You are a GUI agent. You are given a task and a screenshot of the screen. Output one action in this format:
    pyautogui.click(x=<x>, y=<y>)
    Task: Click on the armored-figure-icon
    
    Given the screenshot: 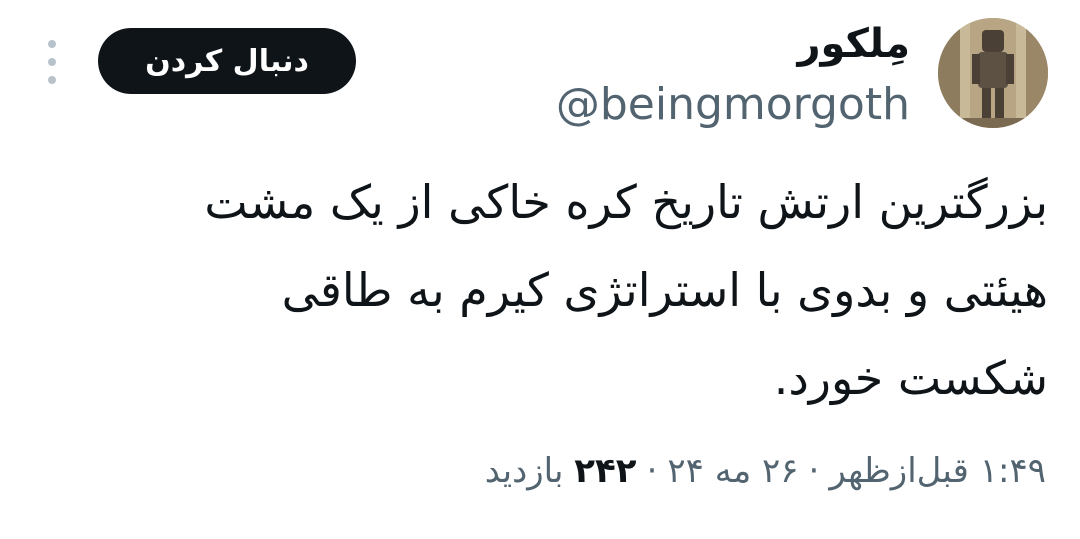 What is the action you would take?
    pyautogui.click(x=993, y=73)
    